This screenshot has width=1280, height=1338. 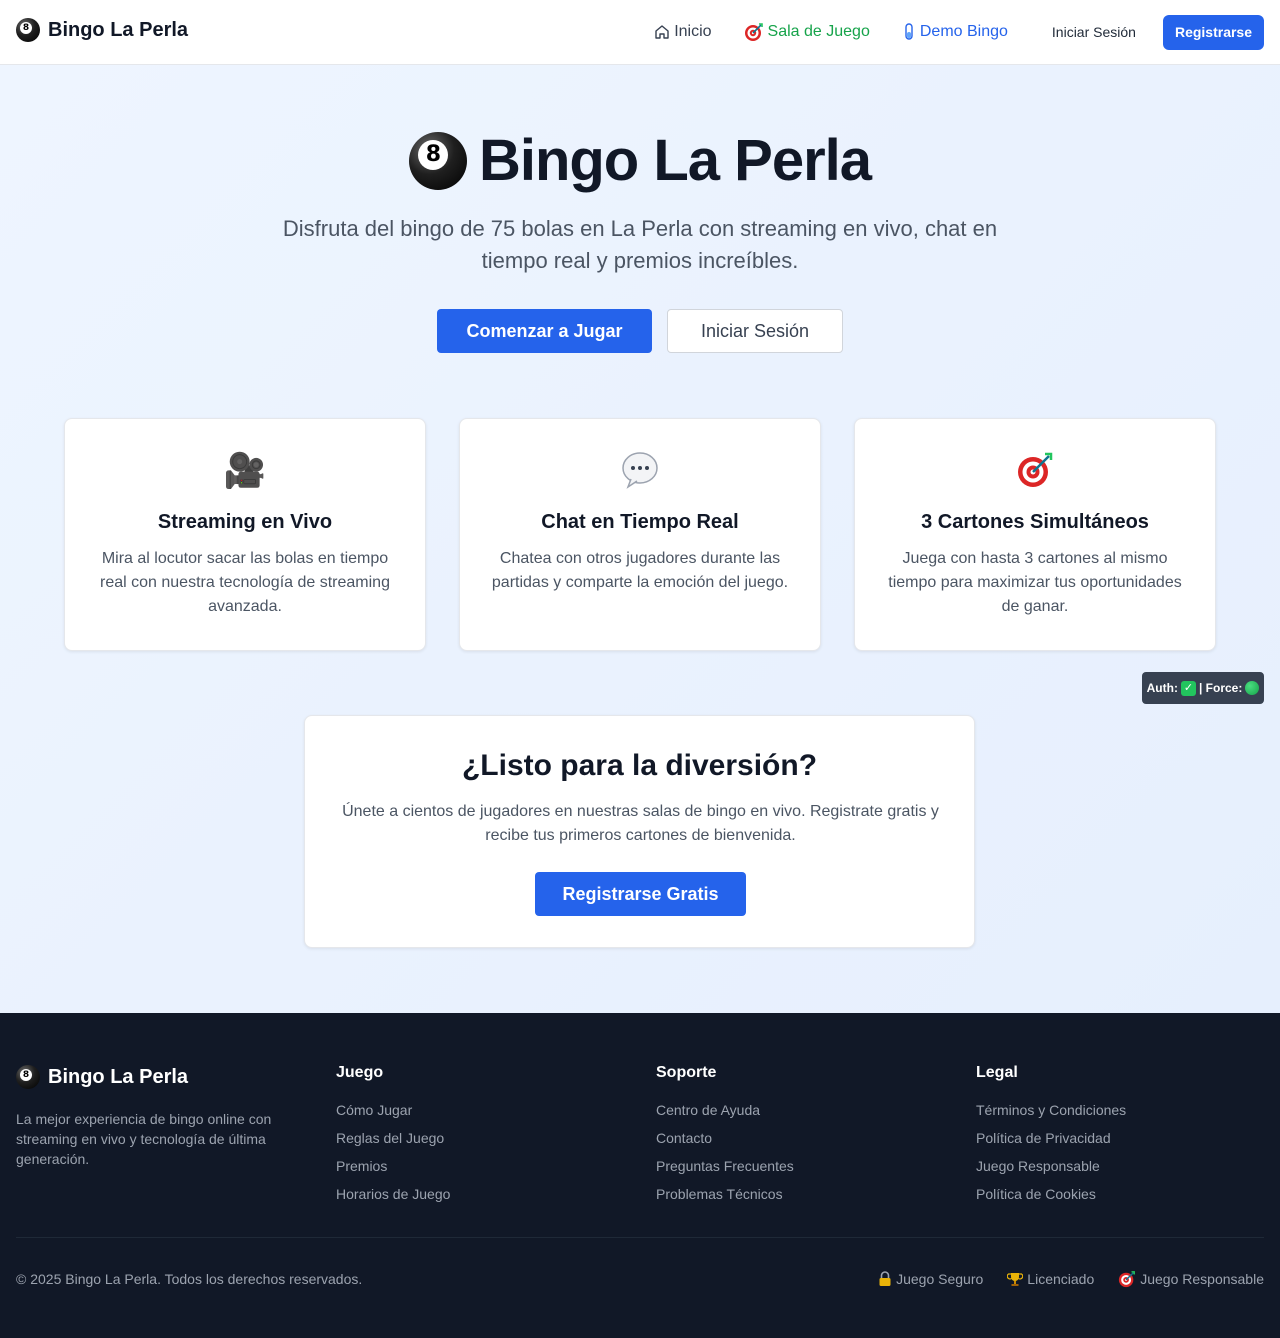 I want to click on register-free-button: Registrarse Gratis, so click(x=640, y=894).